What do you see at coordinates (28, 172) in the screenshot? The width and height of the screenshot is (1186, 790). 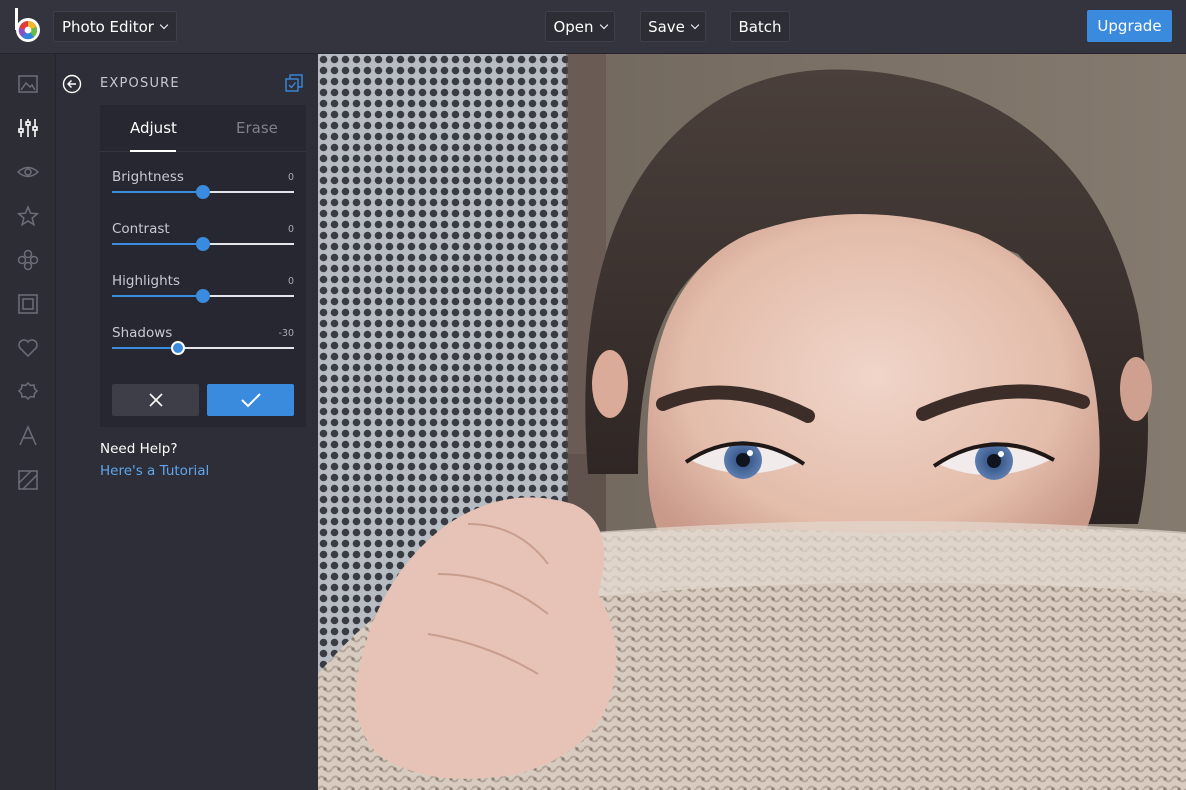 I see `eye-icon` at bounding box center [28, 172].